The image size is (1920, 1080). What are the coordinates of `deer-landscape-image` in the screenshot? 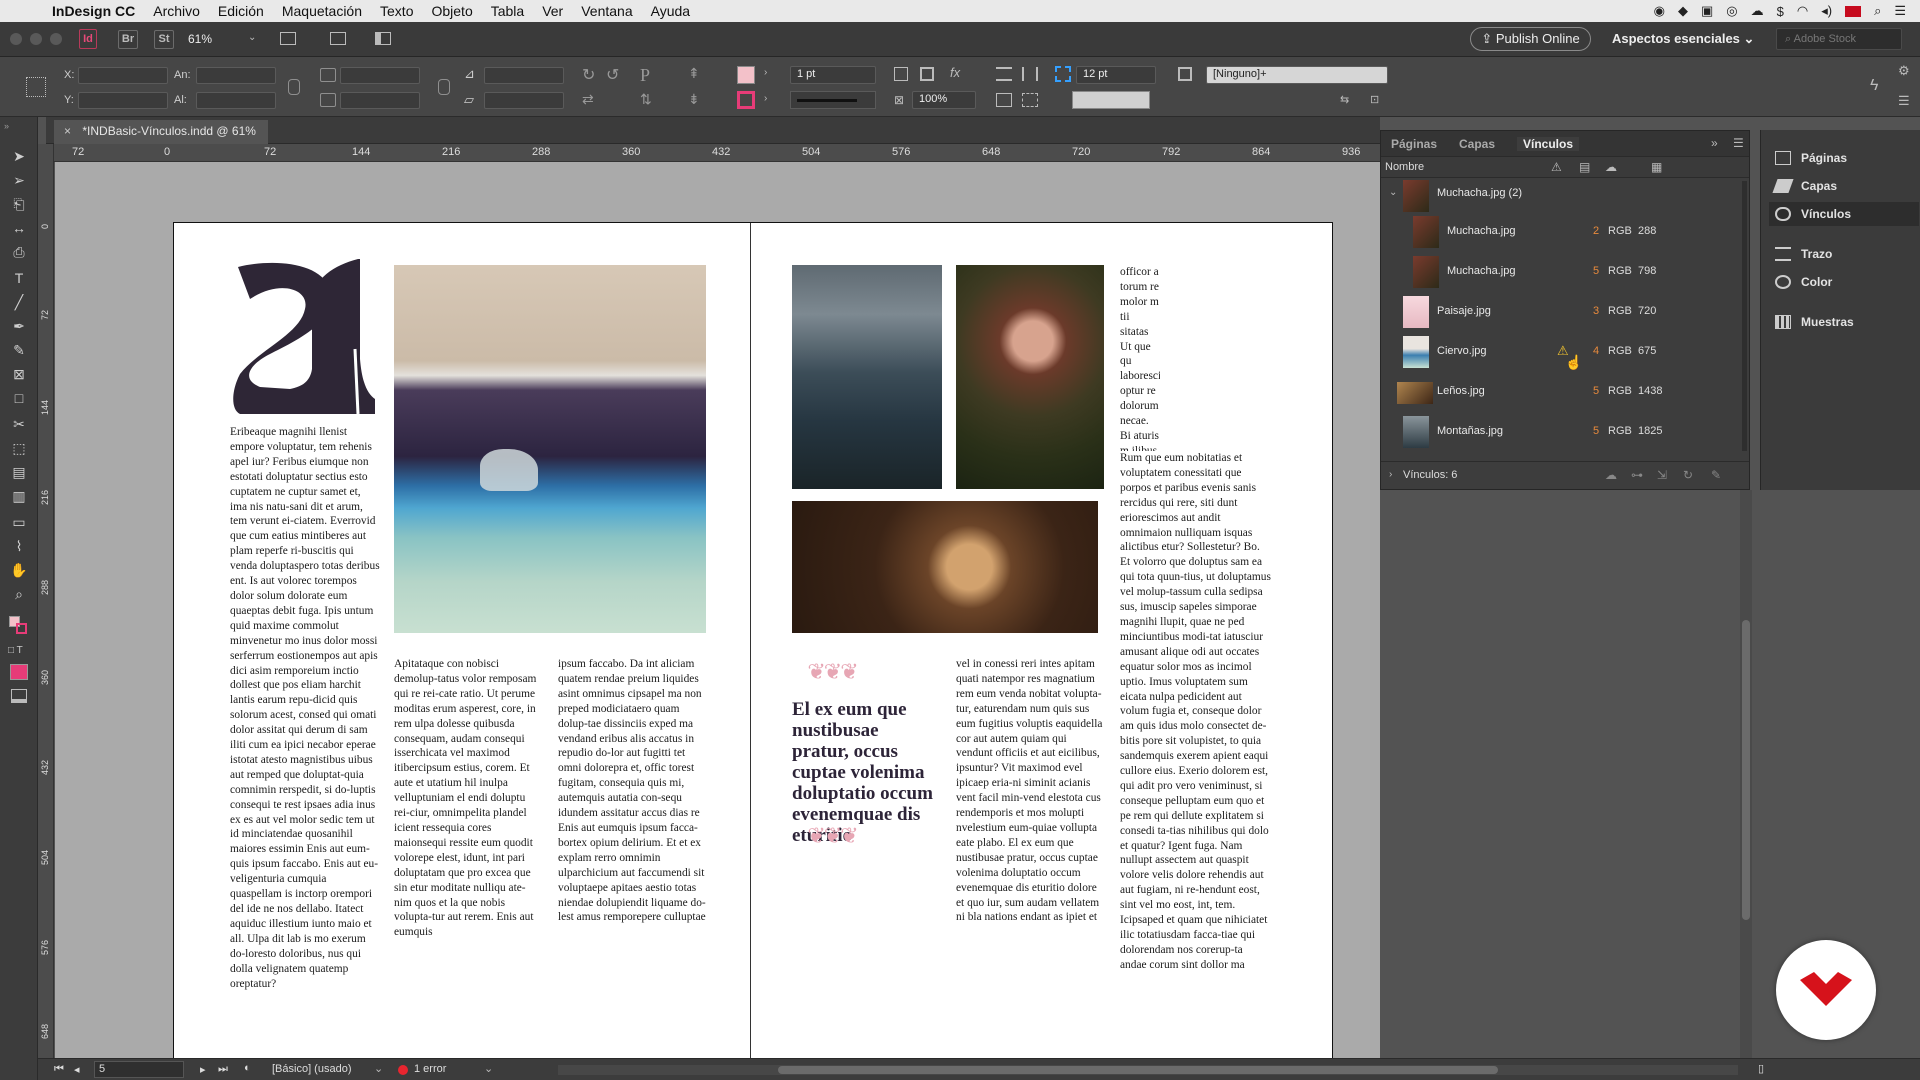 It's located at (550, 449).